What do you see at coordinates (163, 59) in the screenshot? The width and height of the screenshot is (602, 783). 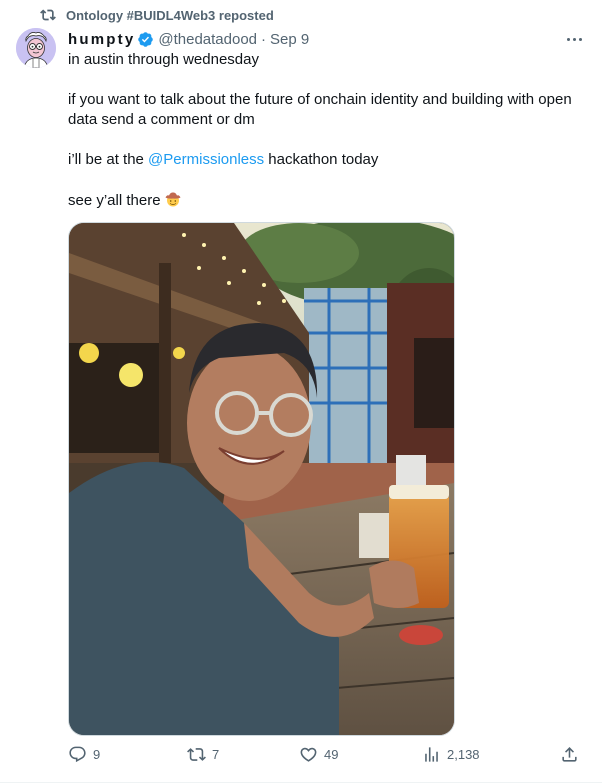 I see `tweet-line: in austin through wednesday` at bounding box center [163, 59].